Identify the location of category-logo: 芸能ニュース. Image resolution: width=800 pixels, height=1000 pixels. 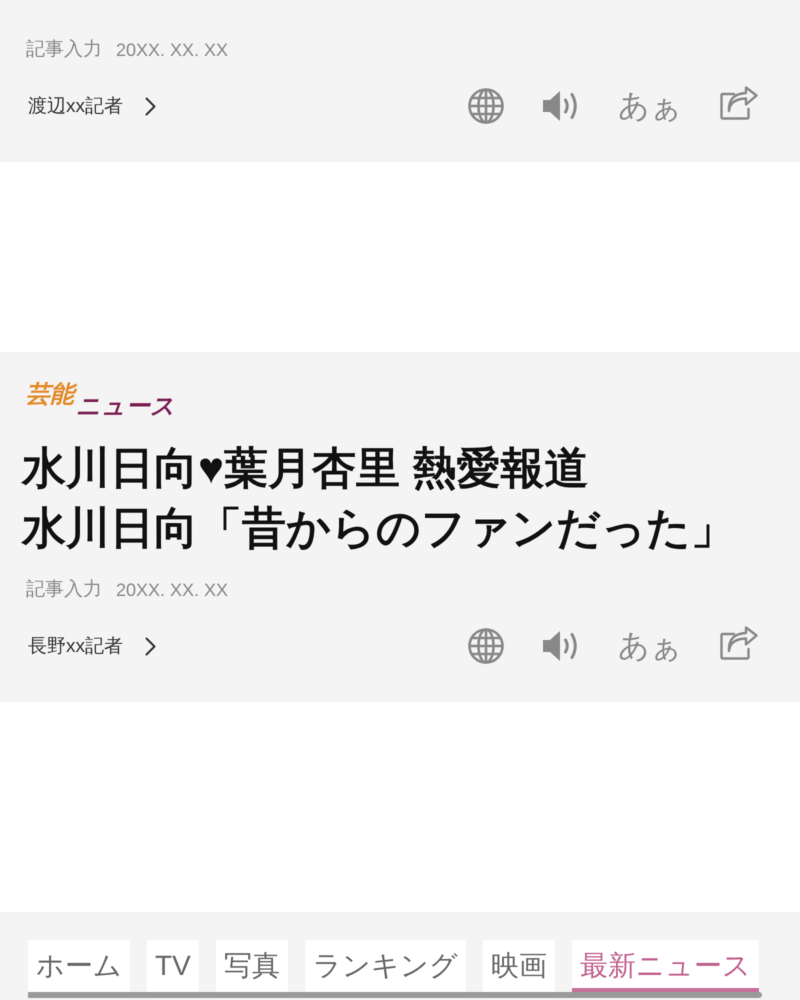
(100, 400).